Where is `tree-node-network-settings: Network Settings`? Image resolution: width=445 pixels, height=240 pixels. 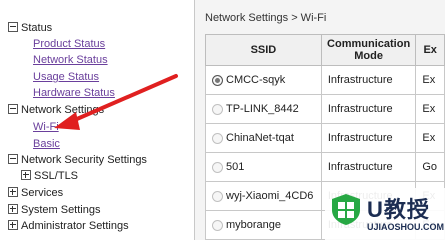
tree-node-network-settings: Network Settings is located at coordinates (56, 110).